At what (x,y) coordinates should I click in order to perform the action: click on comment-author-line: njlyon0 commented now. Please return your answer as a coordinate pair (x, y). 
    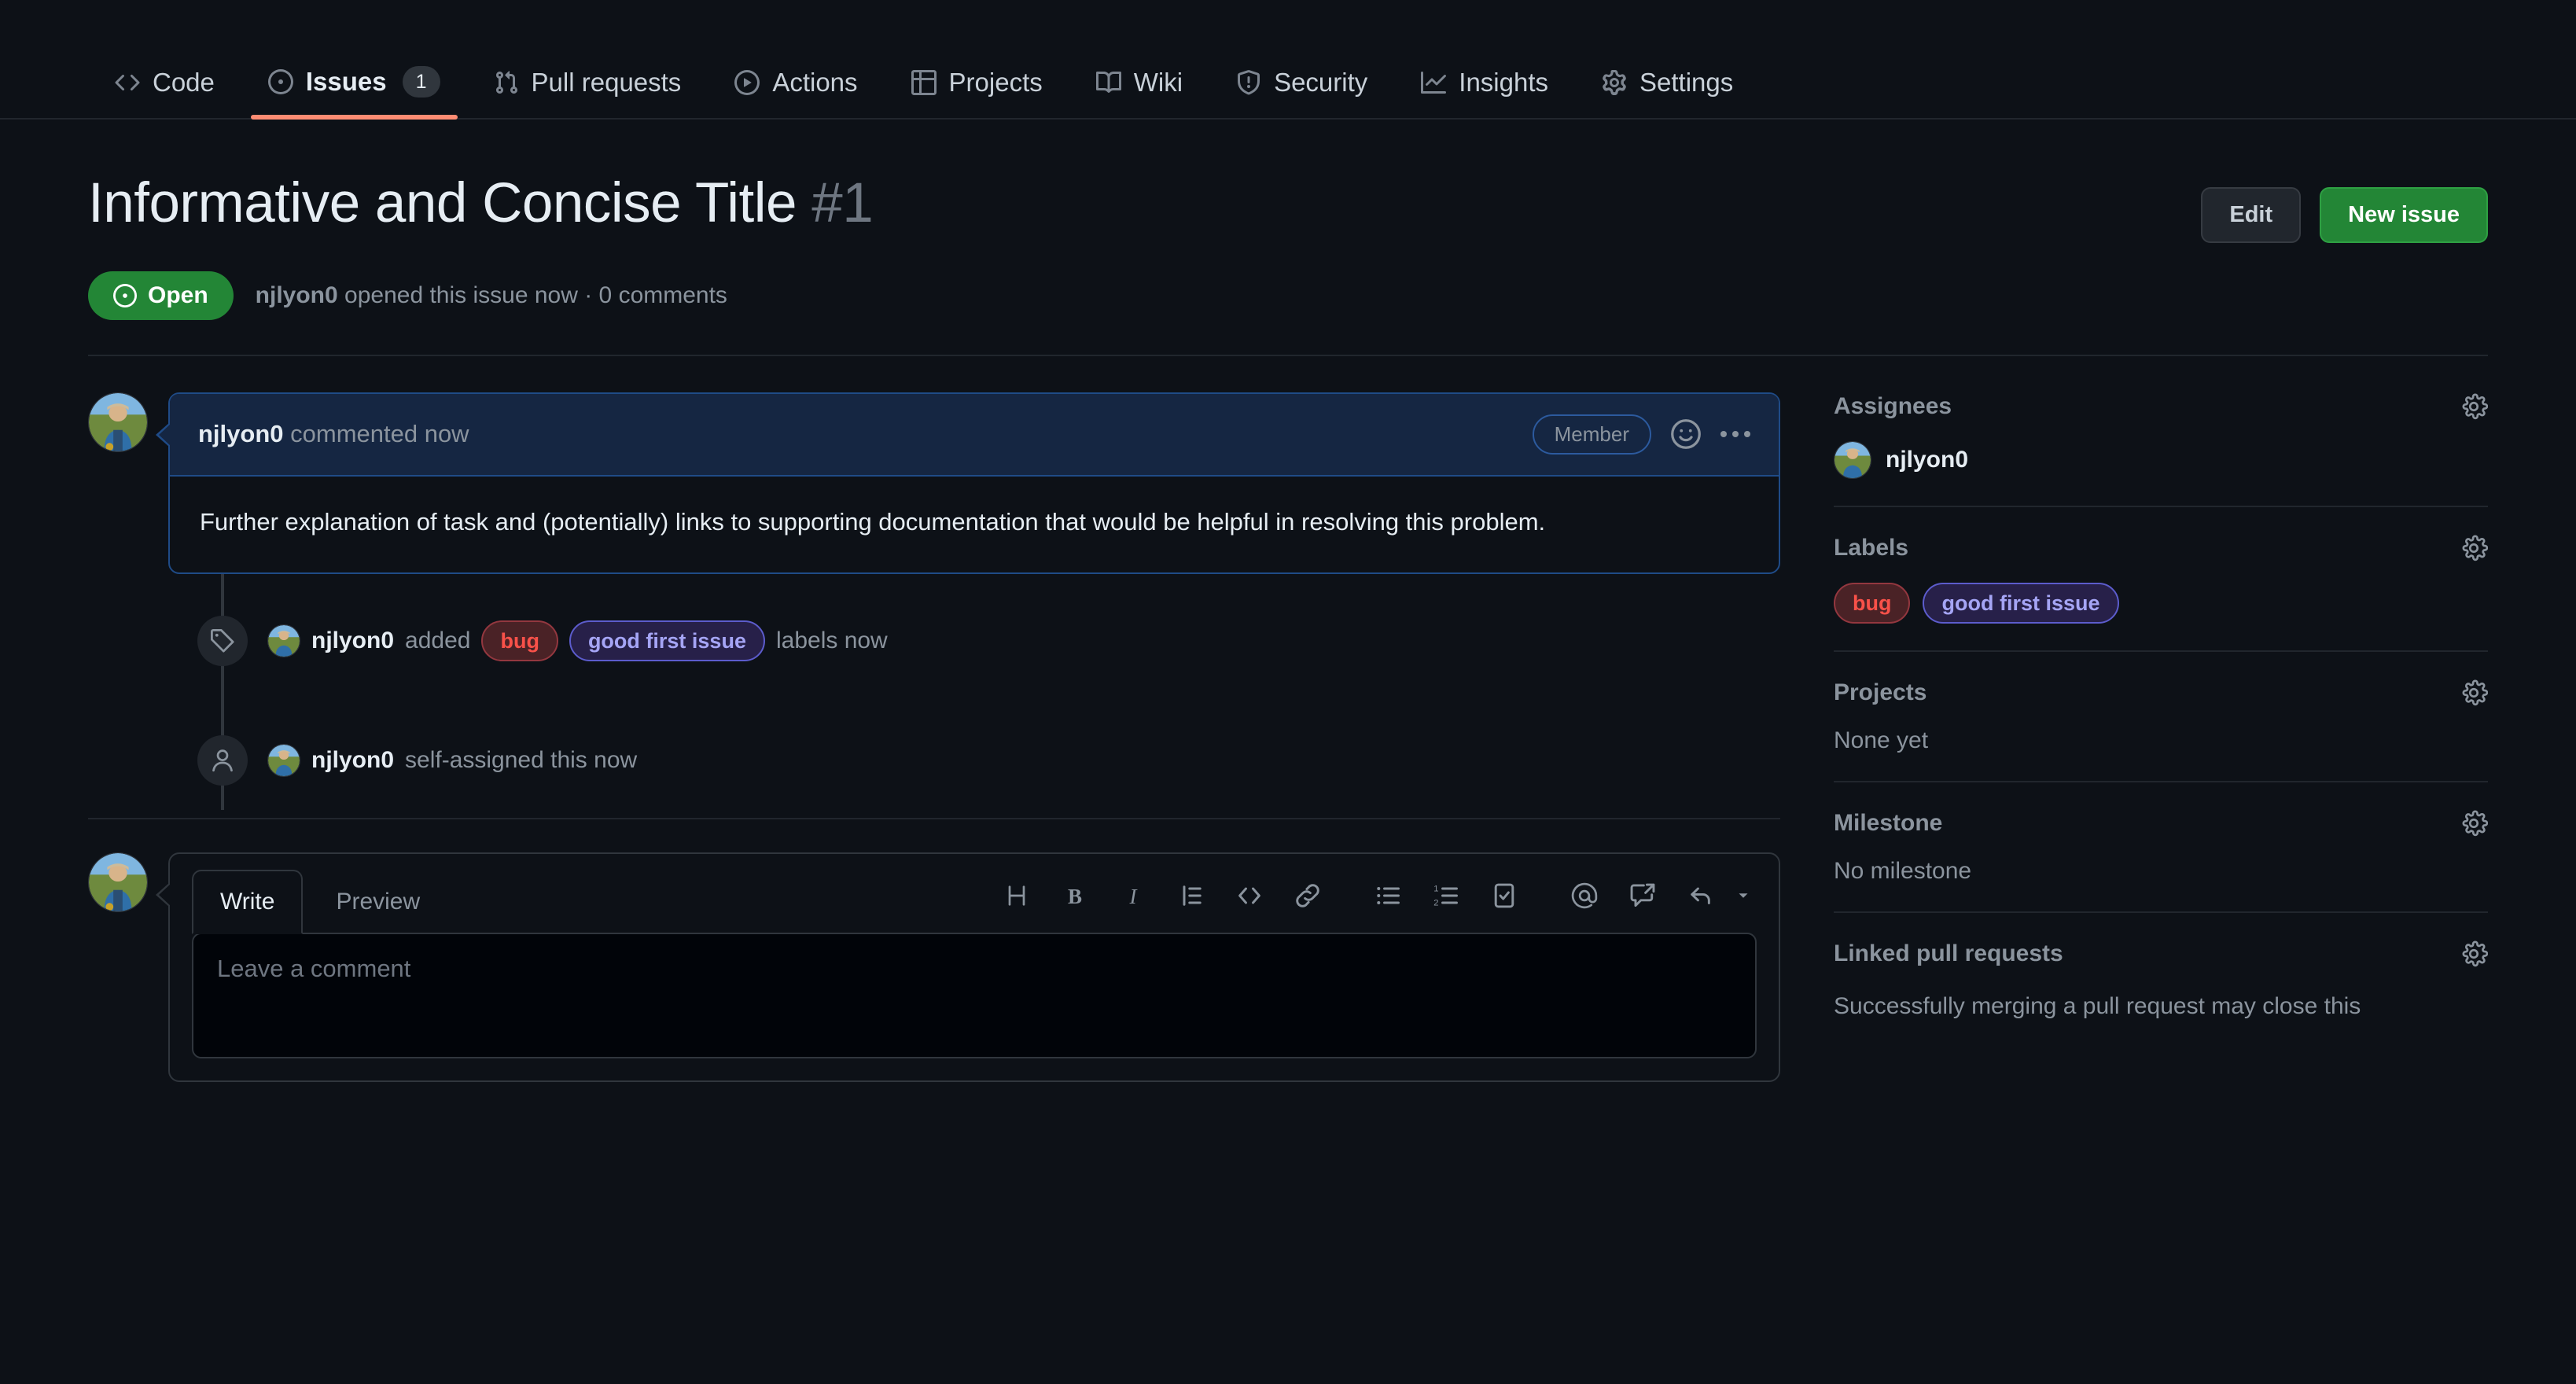
    Looking at the image, I should click on (334, 434).